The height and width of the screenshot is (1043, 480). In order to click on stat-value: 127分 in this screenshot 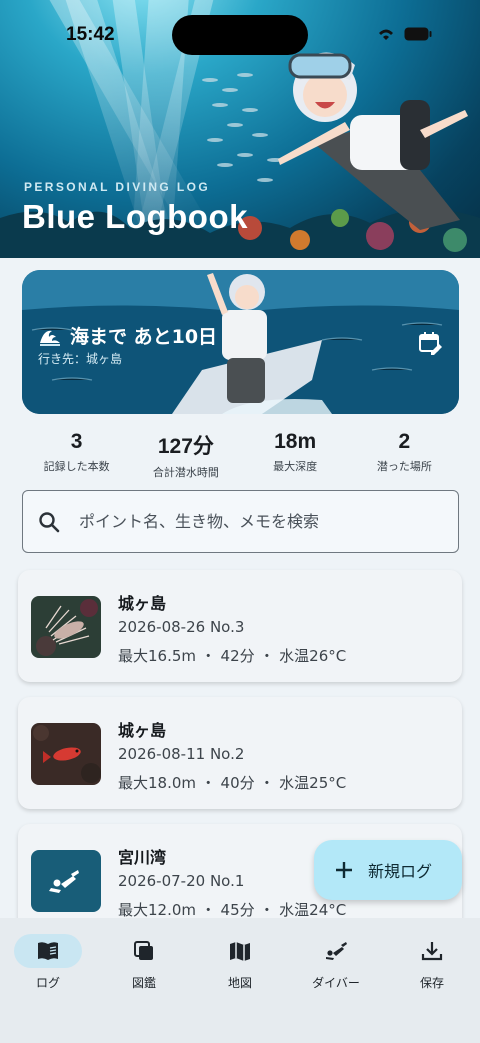, I will do `click(185, 446)`.